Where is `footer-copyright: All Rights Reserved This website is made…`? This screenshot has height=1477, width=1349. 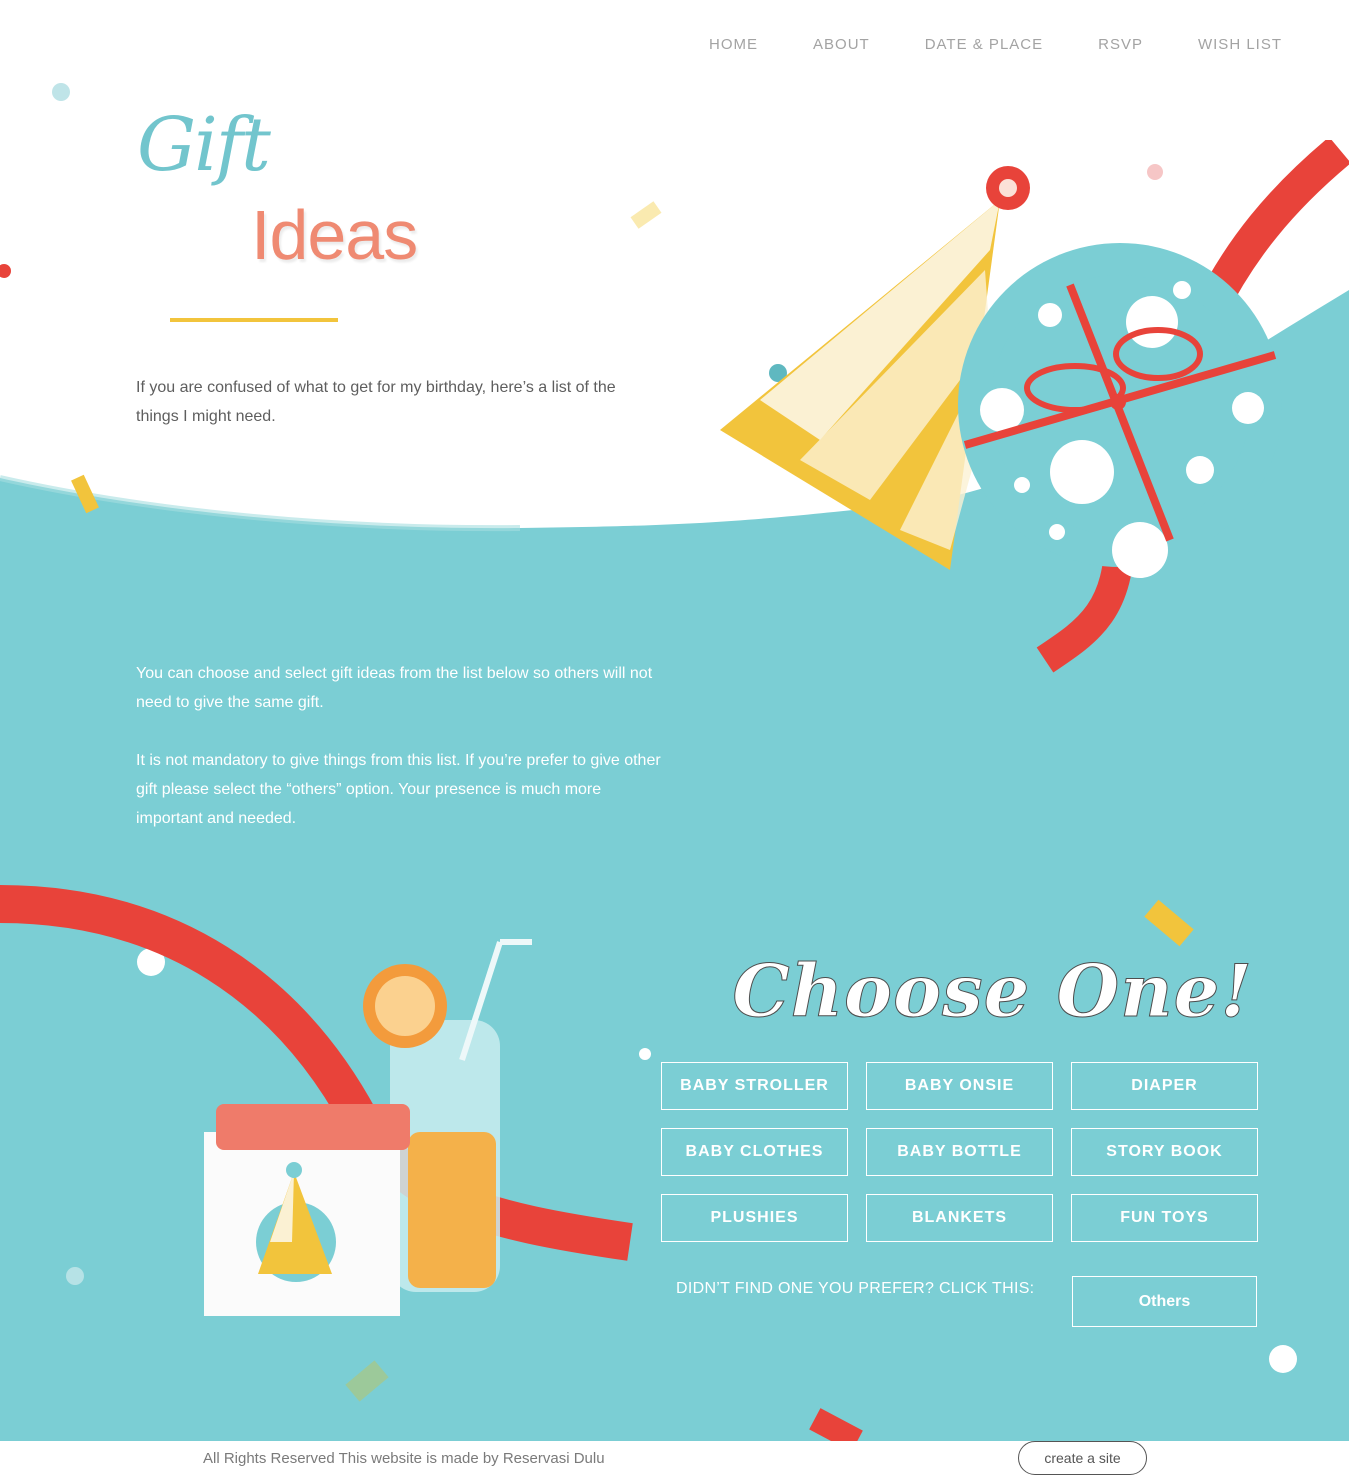 footer-copyright: All Rights Reserved This website is made… is located at coordinates (404, 1458).